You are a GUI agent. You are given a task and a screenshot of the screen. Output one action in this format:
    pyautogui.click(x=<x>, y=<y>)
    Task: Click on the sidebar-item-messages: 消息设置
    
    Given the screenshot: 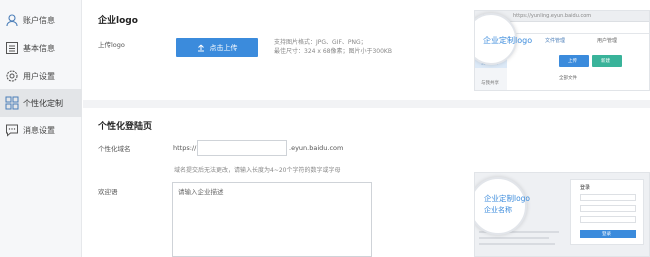 What is the action you would take?
    pyautogui.click(x=41, y=130)
    